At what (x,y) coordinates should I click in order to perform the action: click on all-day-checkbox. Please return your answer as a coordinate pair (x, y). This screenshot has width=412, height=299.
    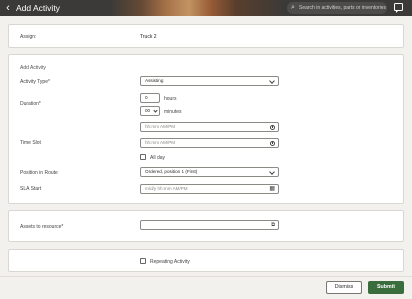
    Looking at the image, I should click on (143, 157).